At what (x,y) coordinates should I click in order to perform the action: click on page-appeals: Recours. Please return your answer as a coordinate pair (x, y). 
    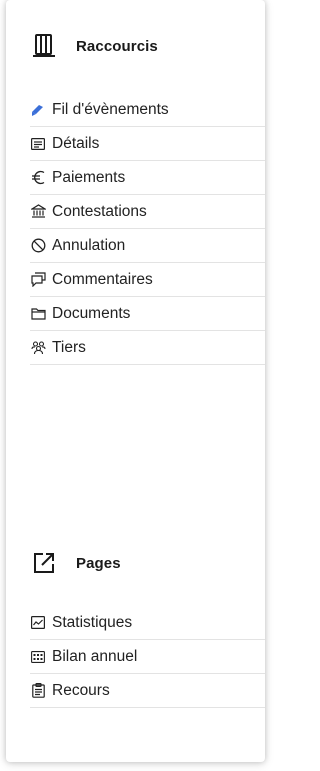
    Looking at the image, I should click on (147, 691).